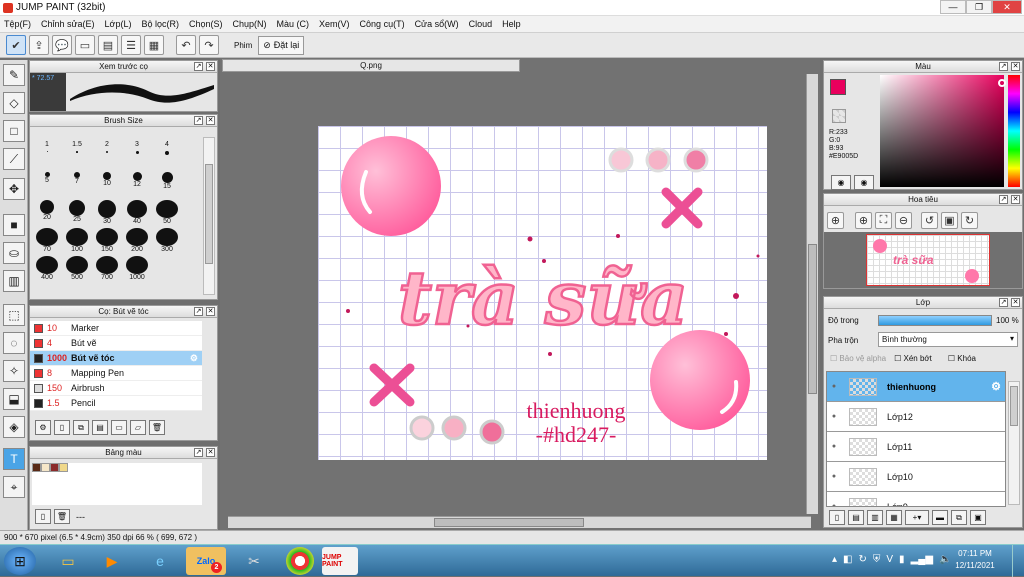 The height and width of the screenshot is (577, 1024). I want to click on comment-icon: 💬, so click(62, 45).